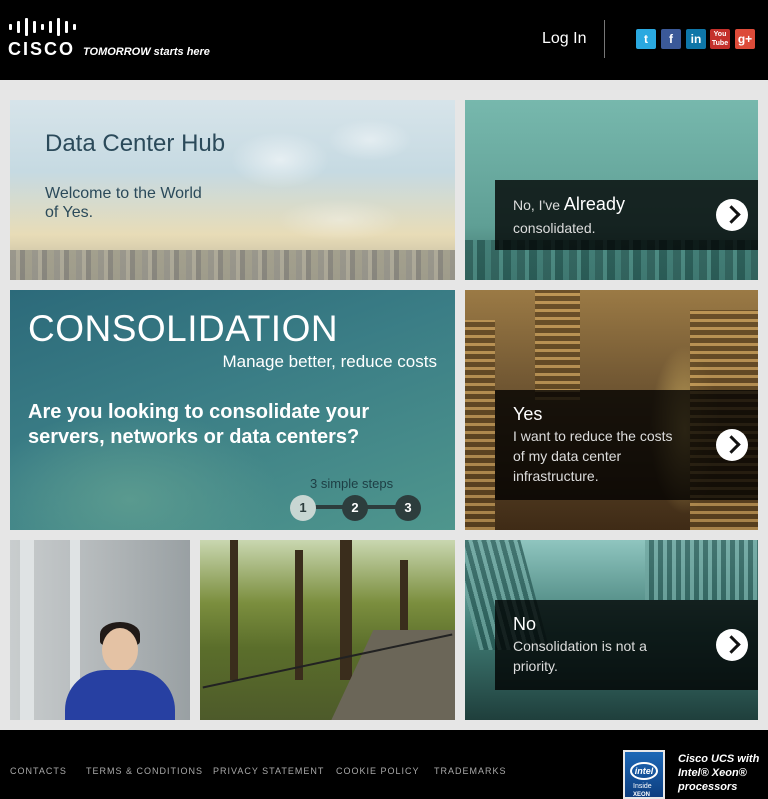  Describe the element at coordinates (671, 39) in the screenshot. I see `facebook-icon: f` at that location.